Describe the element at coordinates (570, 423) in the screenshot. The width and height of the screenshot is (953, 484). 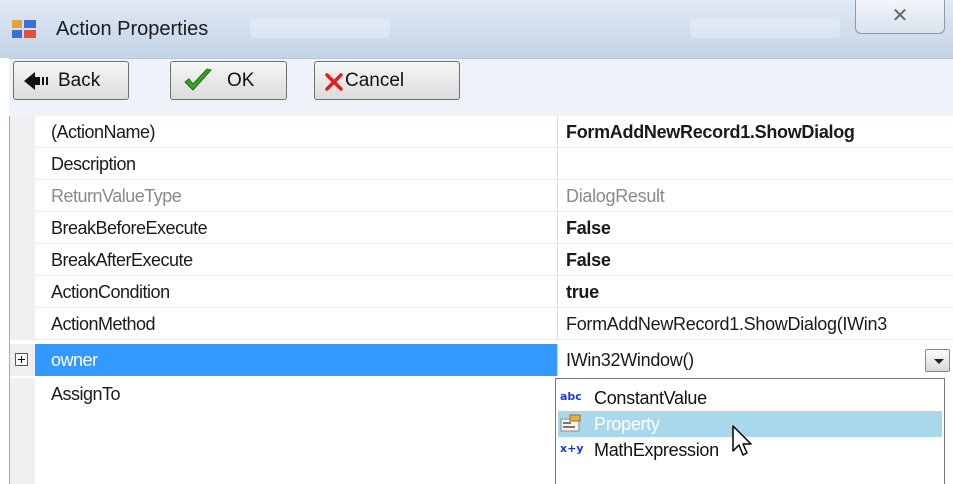
I see `property-icon` at that location.